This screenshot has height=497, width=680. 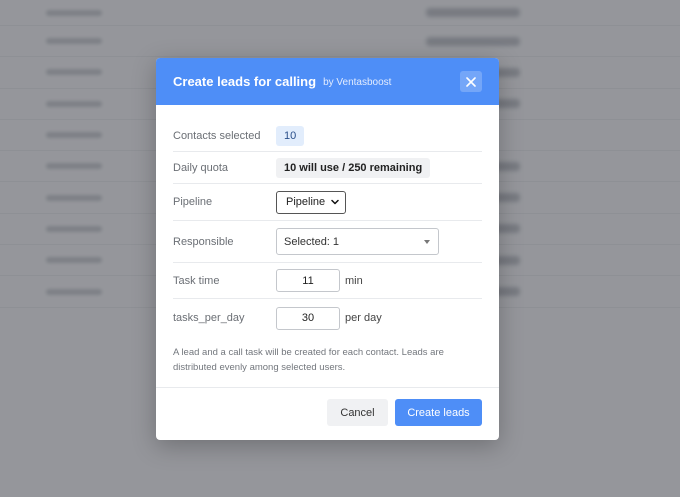 I want to click on tasks-per-day-input, so click(x=308, y=318).